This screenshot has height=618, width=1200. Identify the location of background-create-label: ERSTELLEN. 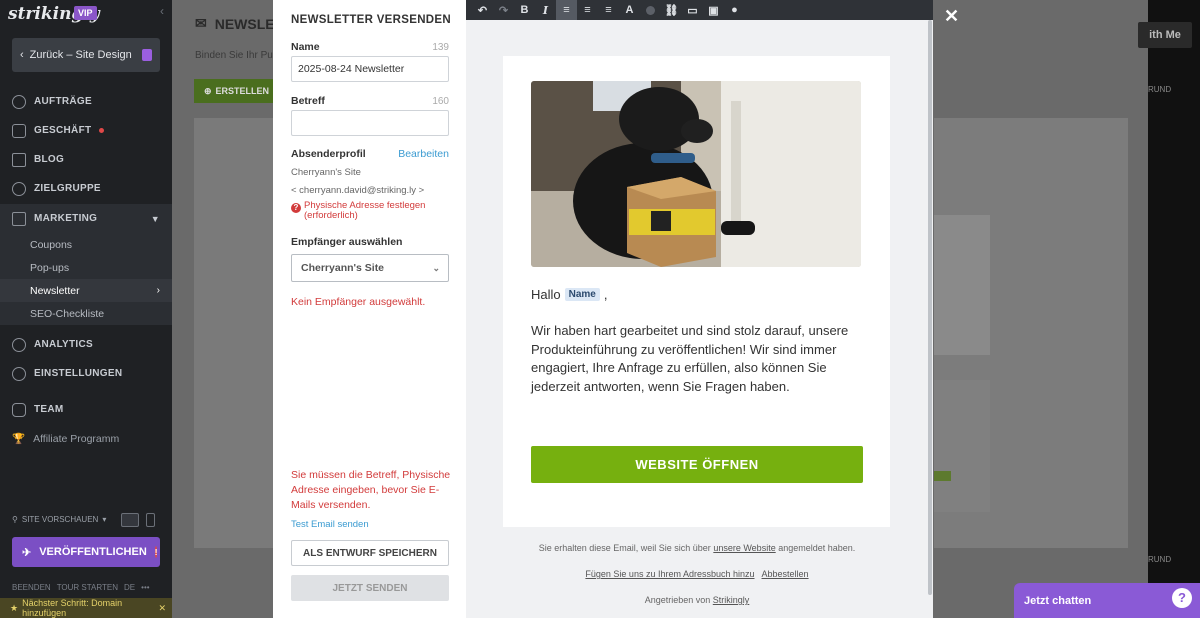
(242, 91).